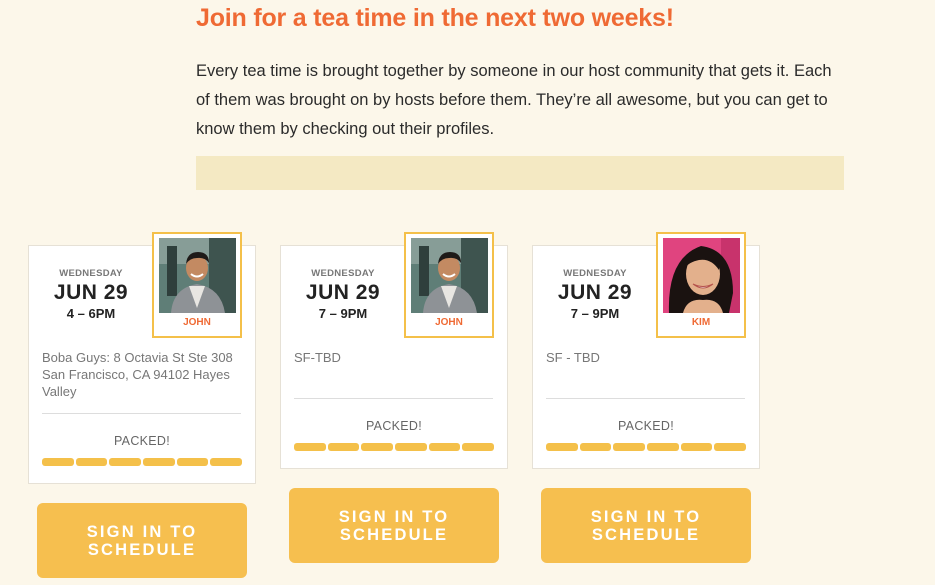 The image size is (935, 585). I want to click on host-profile: KIM, so click(701, 285).